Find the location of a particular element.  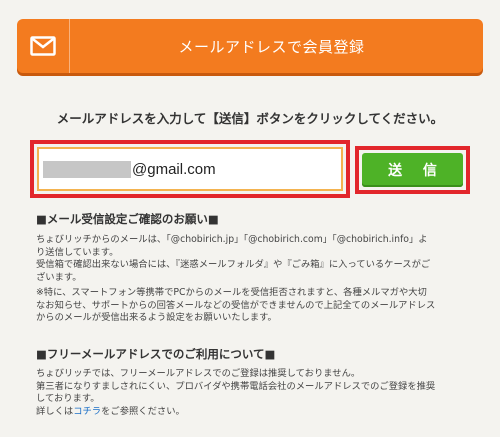

email-input: @gmail.com is located at coordinates (190, 169).